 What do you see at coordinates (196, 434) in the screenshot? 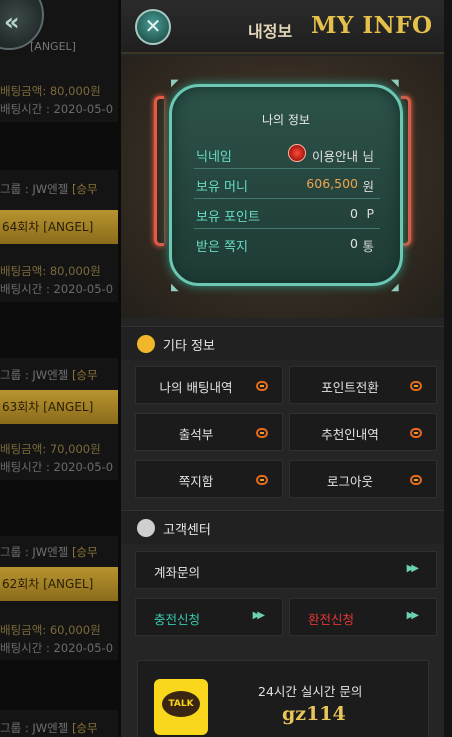
I see `button-label: 출석부` at bounding box center [196, 434].